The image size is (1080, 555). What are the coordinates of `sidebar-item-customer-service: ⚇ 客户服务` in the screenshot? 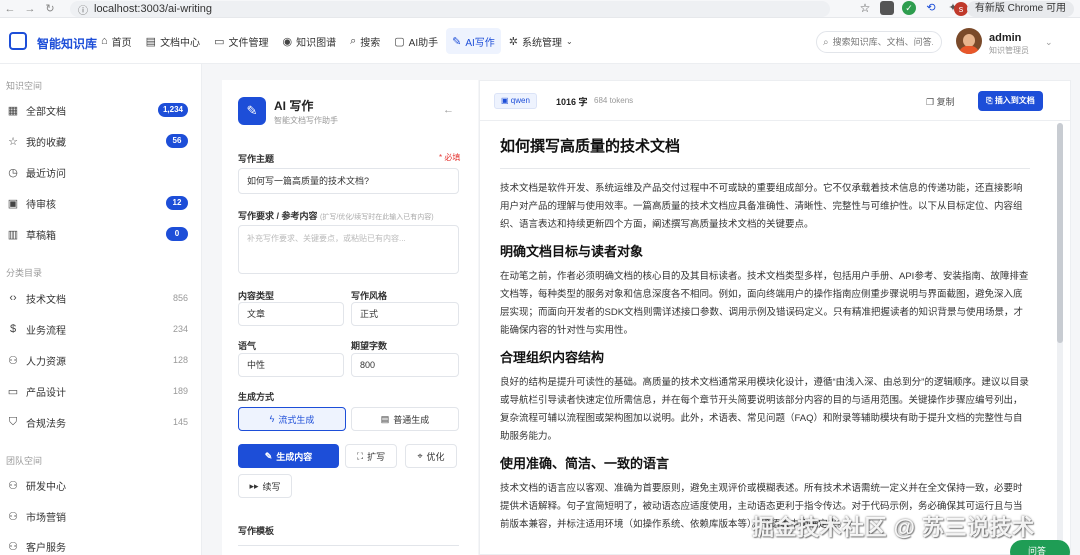 It's located at (101, 544).